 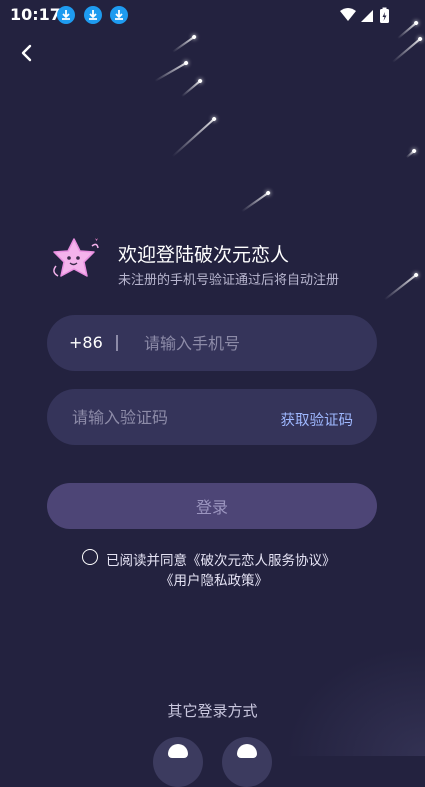 What do you see at coordinates (212, 711) in the screenshot?
I see `other-login-label: 其它登录方式` at bounding box center [212, 711].